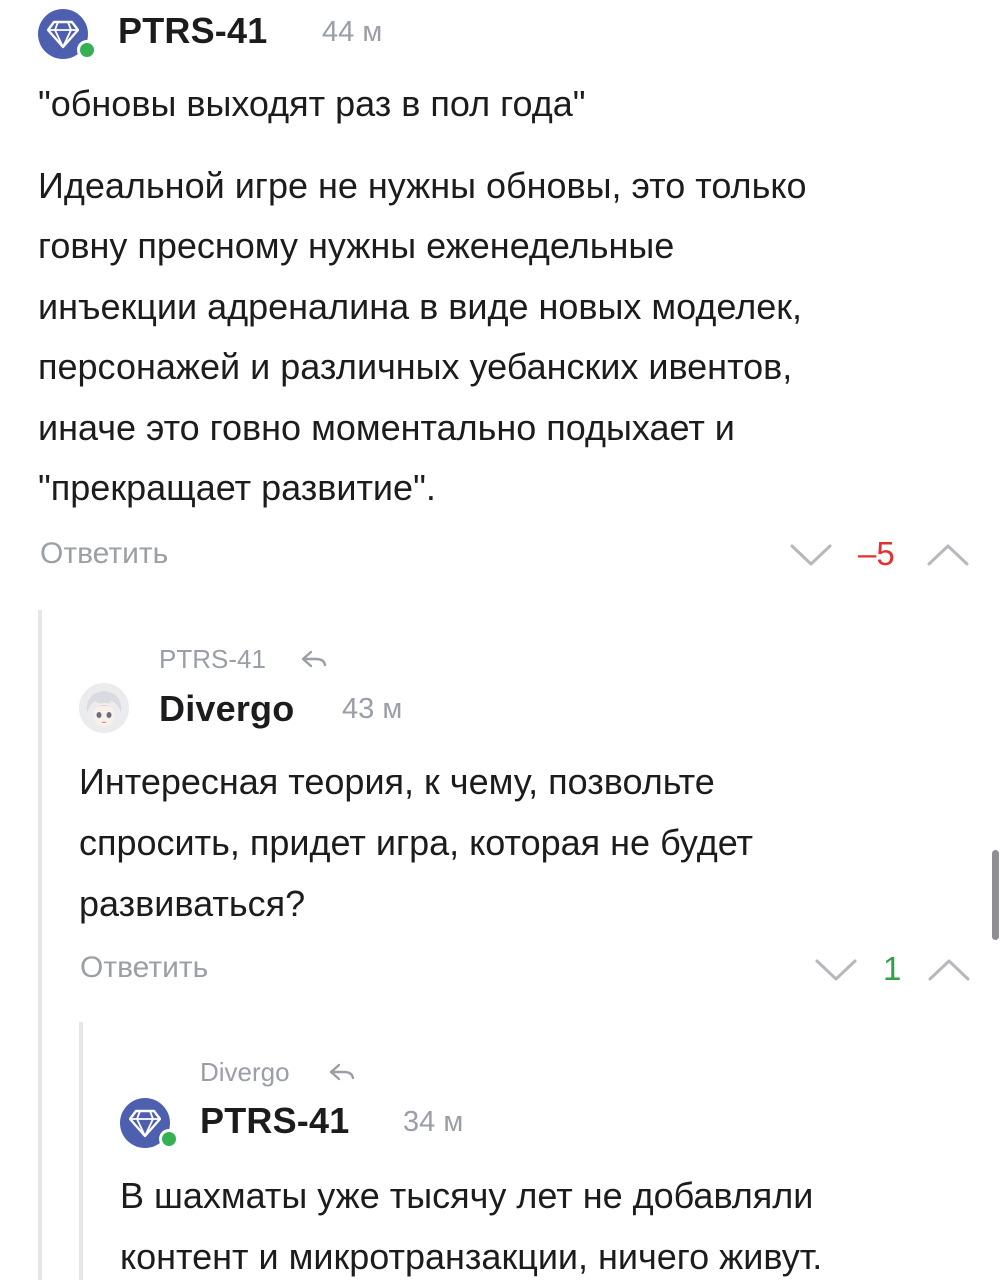  What do you see at coordinates (245, 1072) in the screenshot?
I see `parent-author-link: Divergo` at bounding box center [245, 1072].